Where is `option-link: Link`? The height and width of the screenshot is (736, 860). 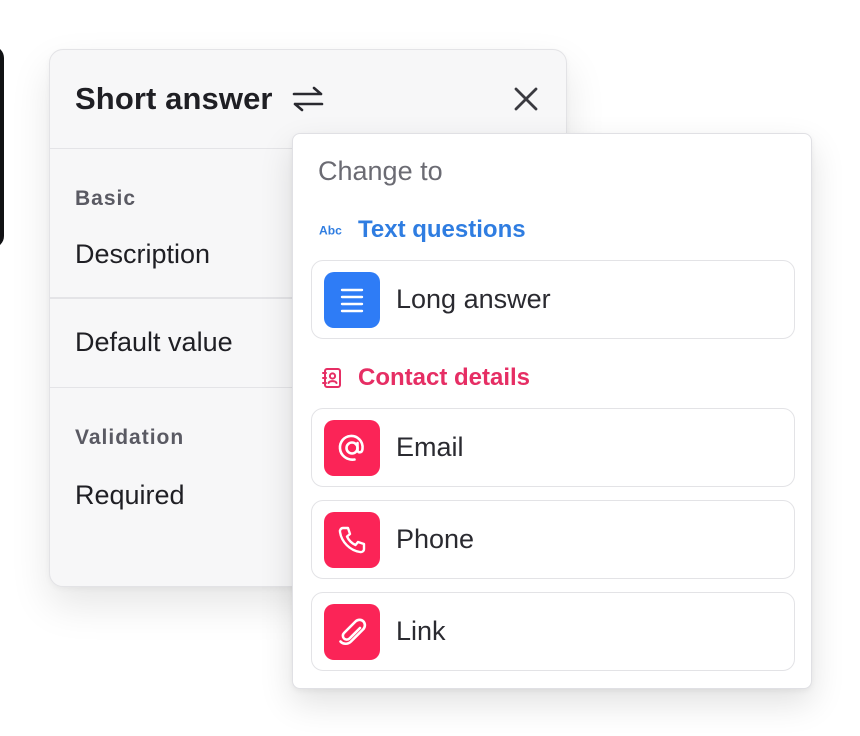 option-link: Link is located at coordinates (553, 631).